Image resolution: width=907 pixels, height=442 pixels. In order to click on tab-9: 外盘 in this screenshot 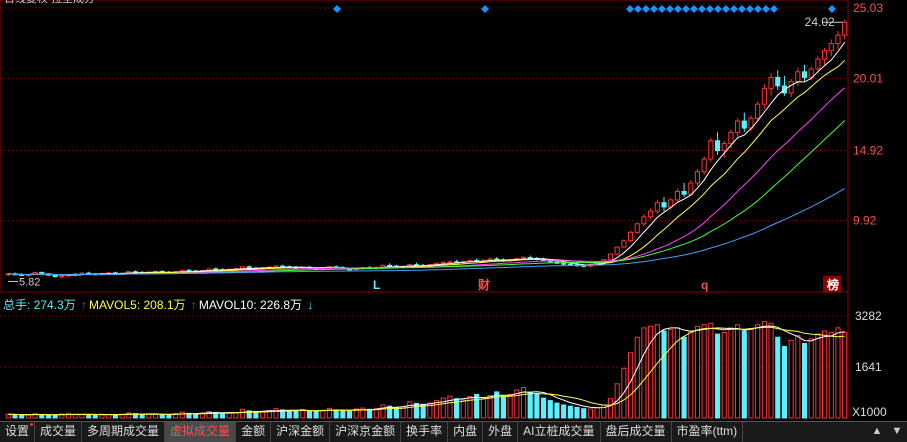, I will do `click(501, 432)`.